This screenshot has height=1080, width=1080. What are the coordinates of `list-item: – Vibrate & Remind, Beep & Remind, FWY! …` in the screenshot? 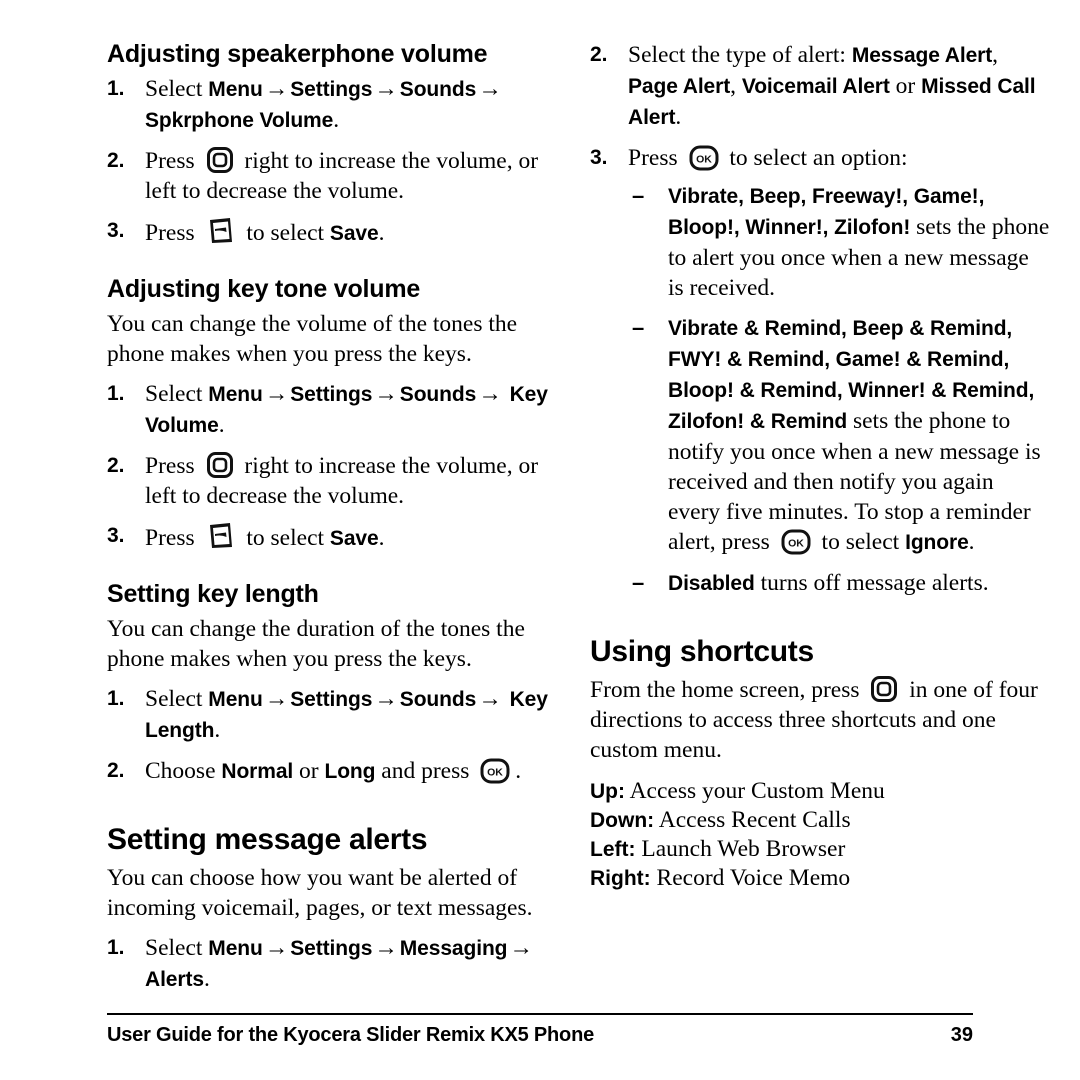 It's located at (839, 435).